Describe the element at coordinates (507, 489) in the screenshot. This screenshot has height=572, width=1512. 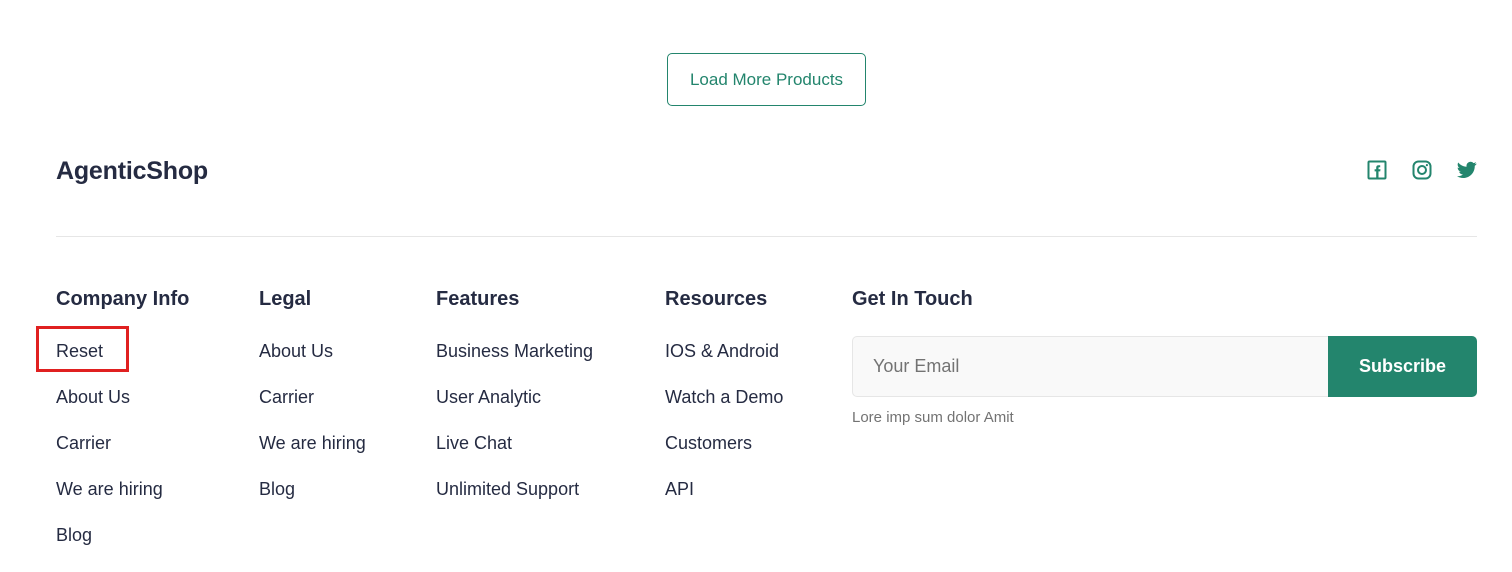
I see `features-link-unlimited-support: Unlimited Support` at that location.